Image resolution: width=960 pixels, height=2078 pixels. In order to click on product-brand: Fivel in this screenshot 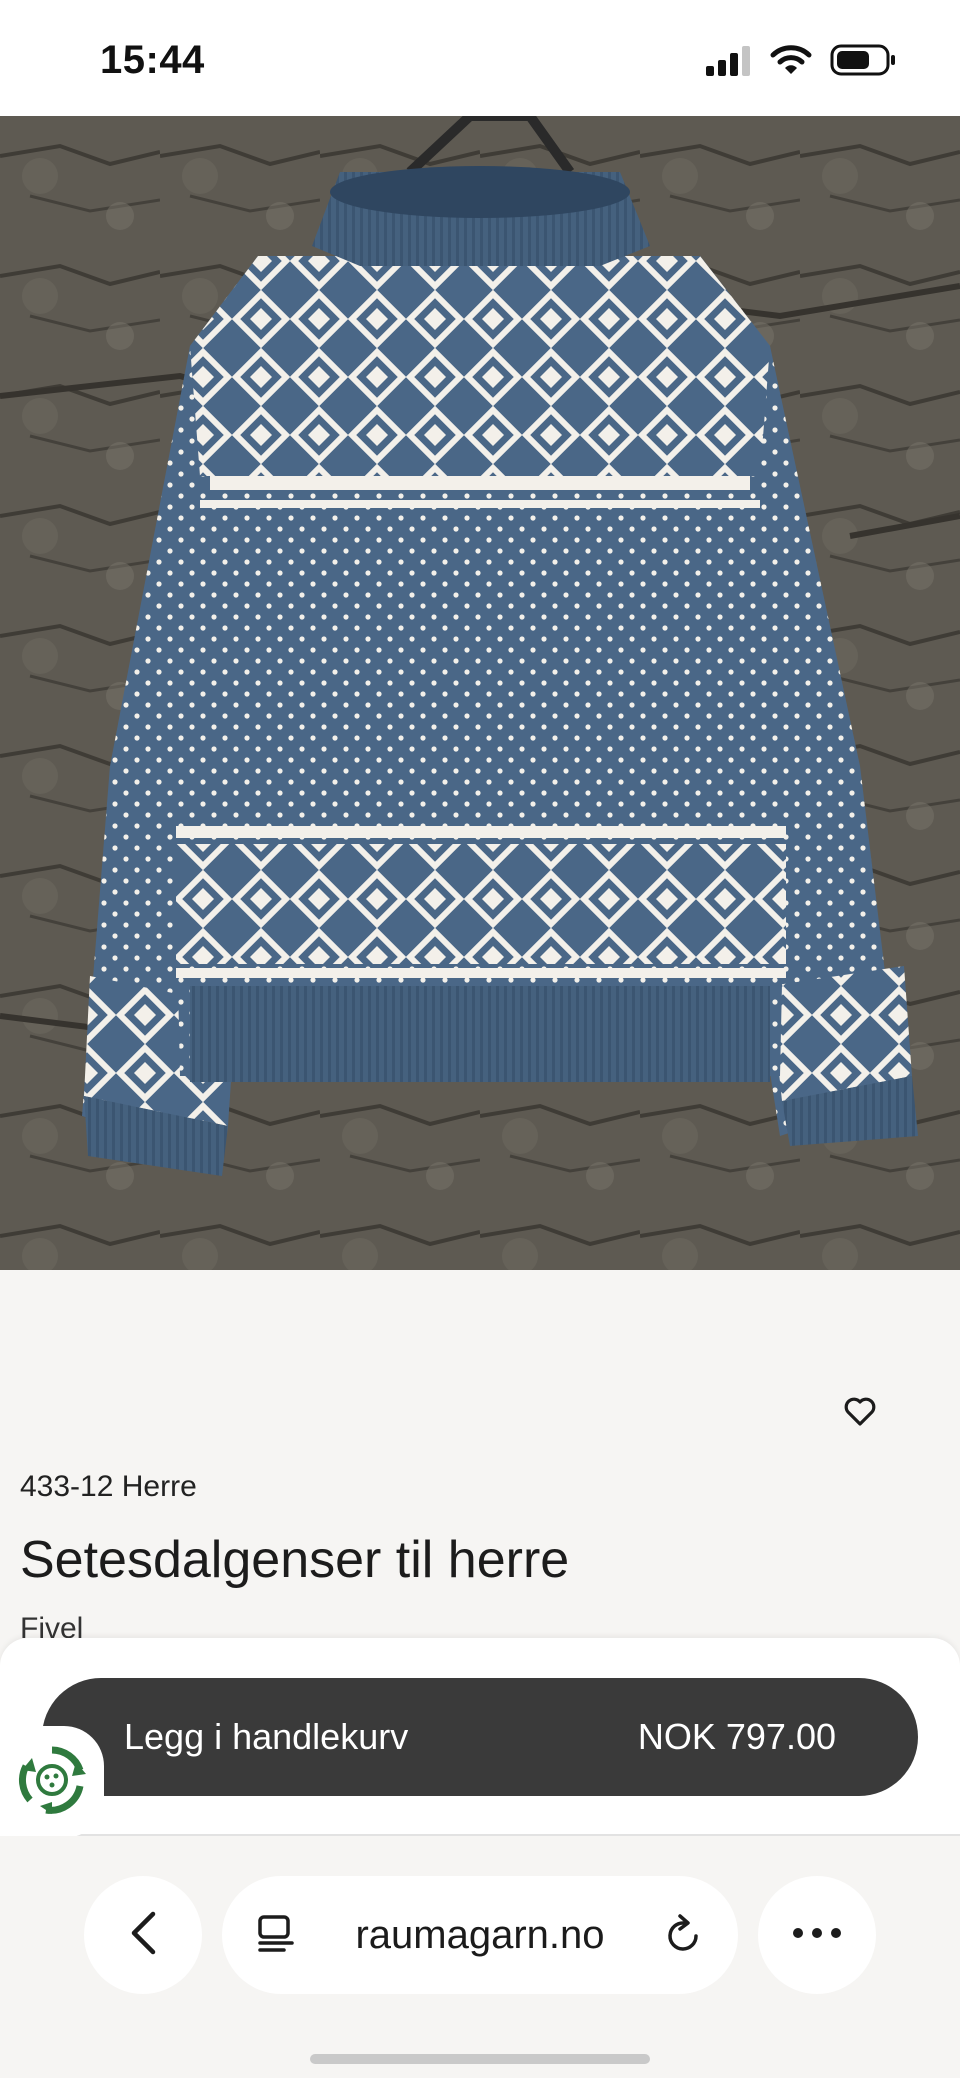, I will do `click(51, 1625)`.